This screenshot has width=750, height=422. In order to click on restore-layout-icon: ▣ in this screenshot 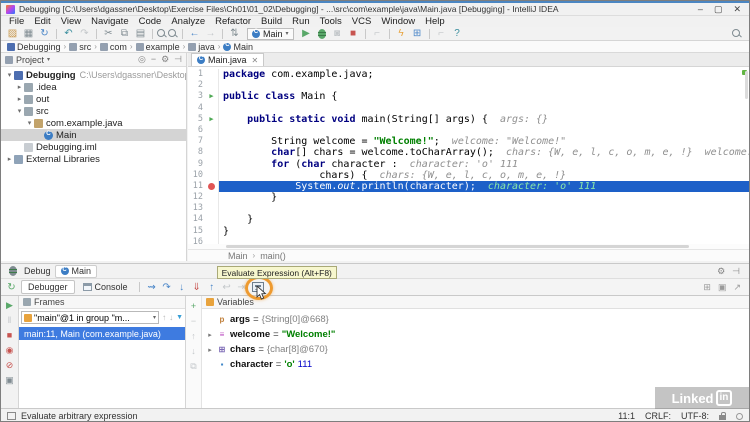, I will do `click(722, 287)`.